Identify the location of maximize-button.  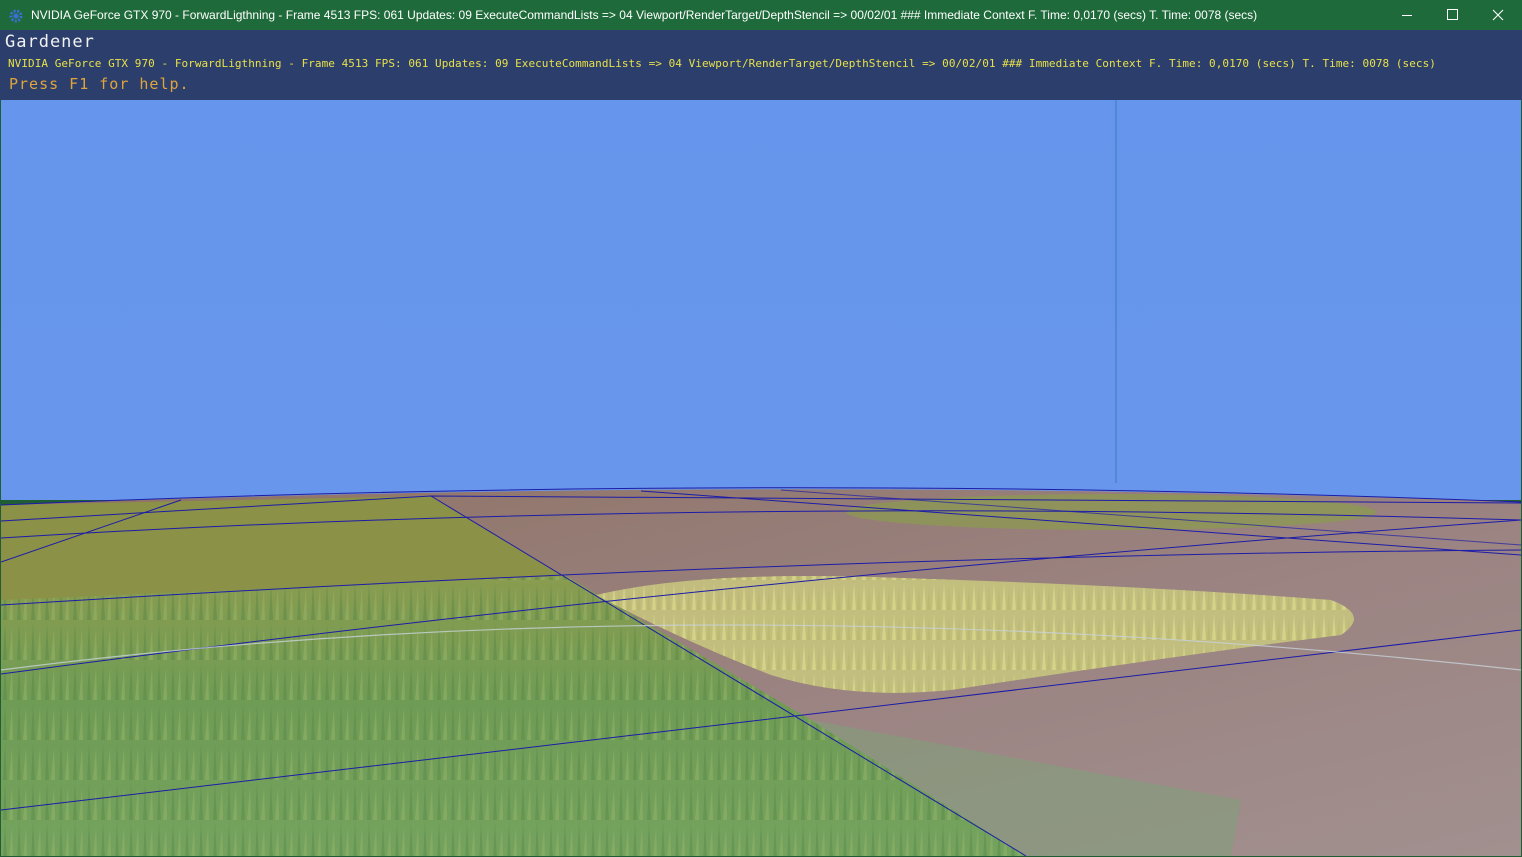
(1453, 15).